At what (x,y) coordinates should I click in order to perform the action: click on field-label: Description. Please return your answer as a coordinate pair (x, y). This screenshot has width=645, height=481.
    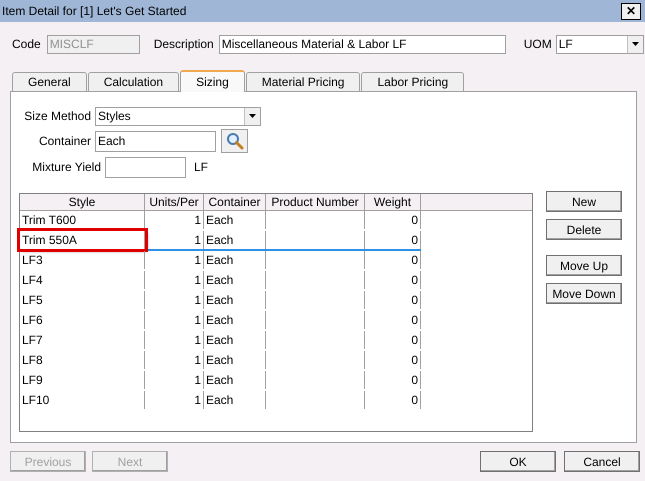
    Looking at the image, I should click on (184, 44).